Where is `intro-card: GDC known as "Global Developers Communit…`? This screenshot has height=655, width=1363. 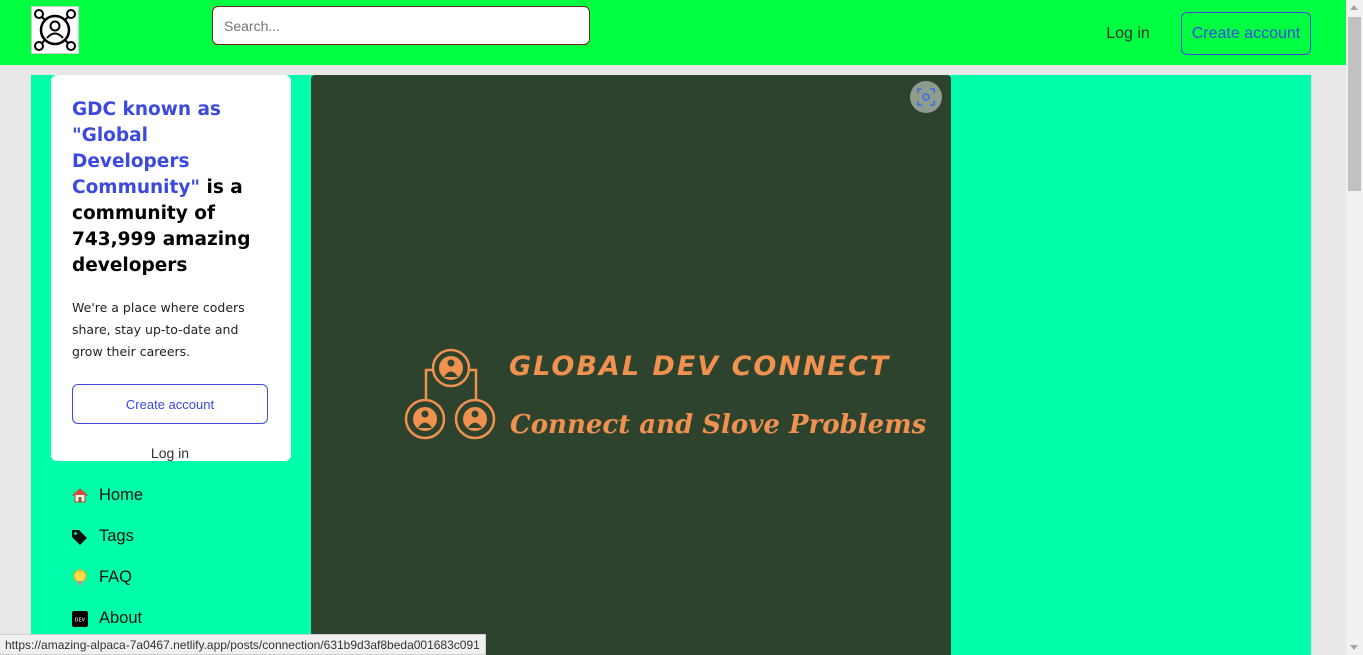 intro-card: GDC known as "Global Developers Communit… is located at coordinates (171, 268).